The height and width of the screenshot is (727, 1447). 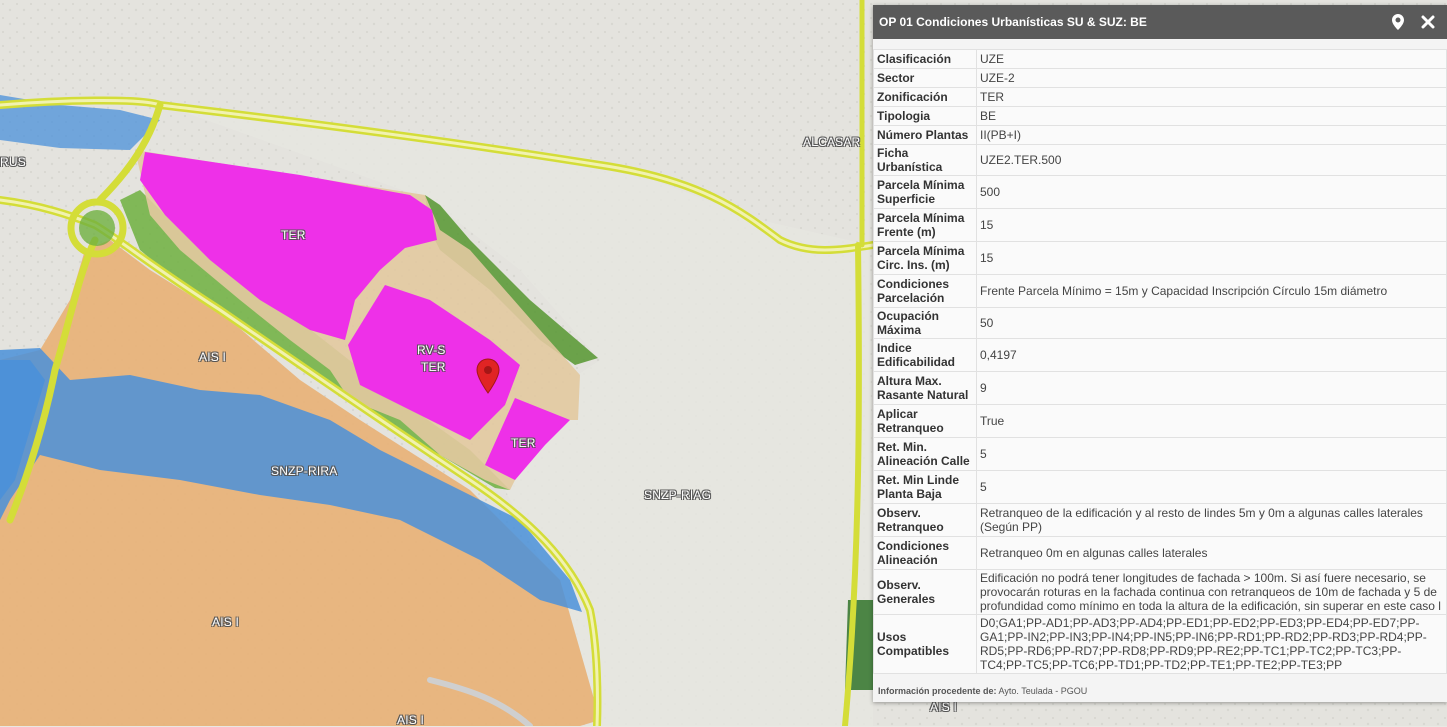 What do you see at coordinates (1211, 421) in the screenshot?
I see `attribute-value: True` at bounding box center [1211, 421].